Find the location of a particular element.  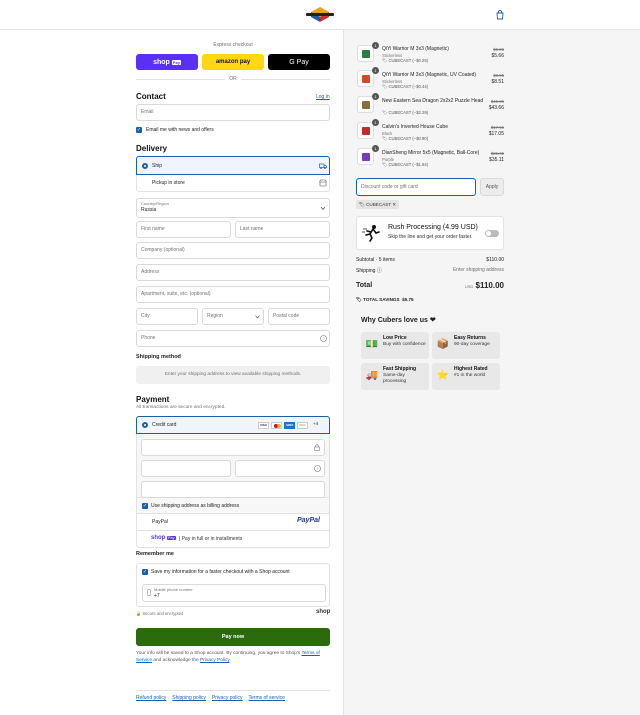

newsletter-checkbox: ✓ is located at coordinates (139, 130).